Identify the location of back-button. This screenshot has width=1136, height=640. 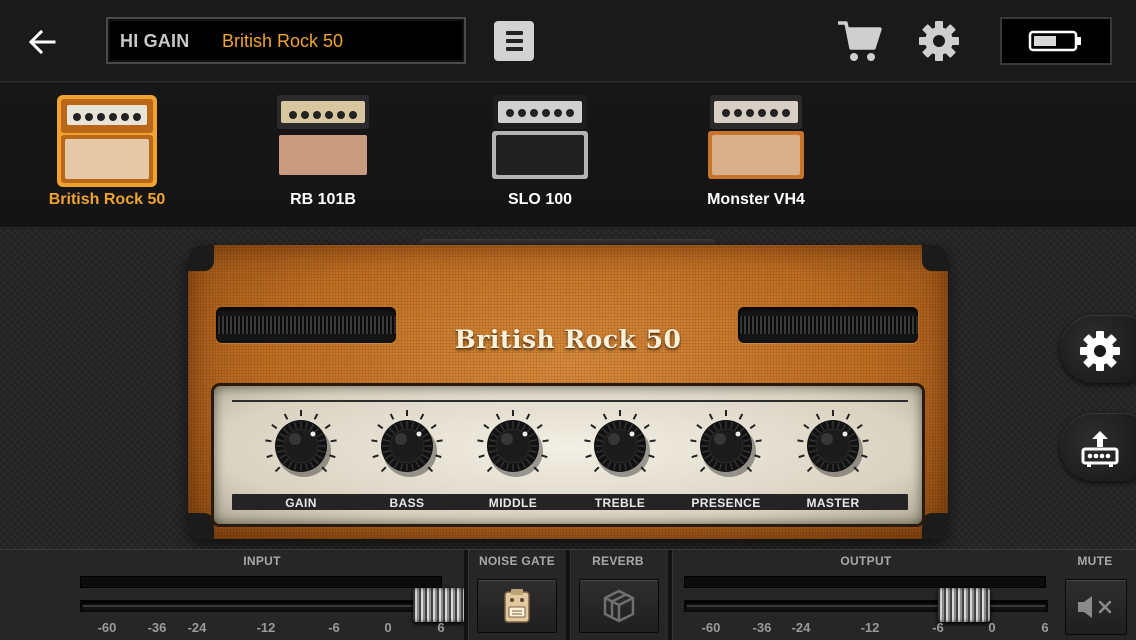
(42, 42).